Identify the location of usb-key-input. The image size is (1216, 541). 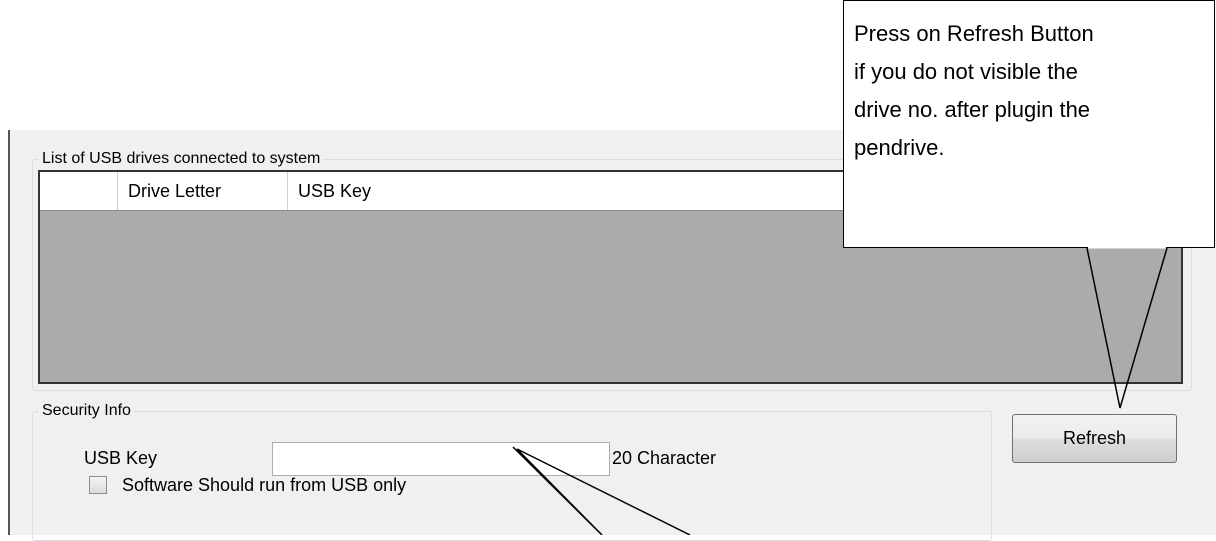
(441, 459).